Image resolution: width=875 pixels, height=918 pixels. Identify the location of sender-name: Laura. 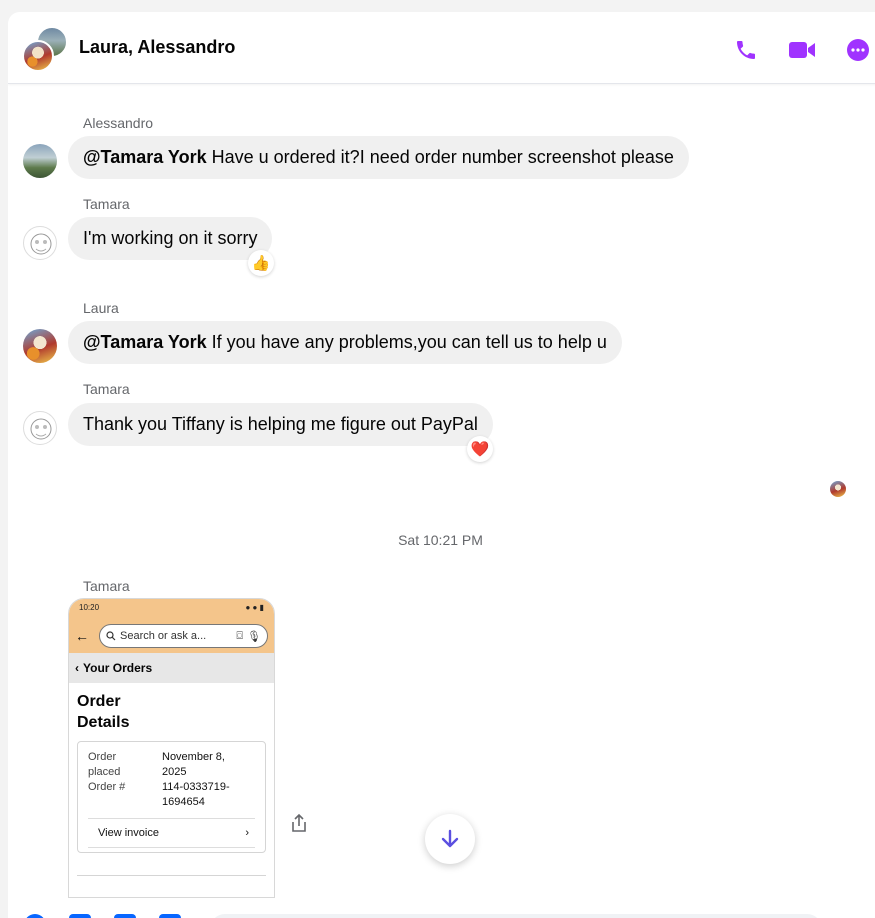
(101, 308).